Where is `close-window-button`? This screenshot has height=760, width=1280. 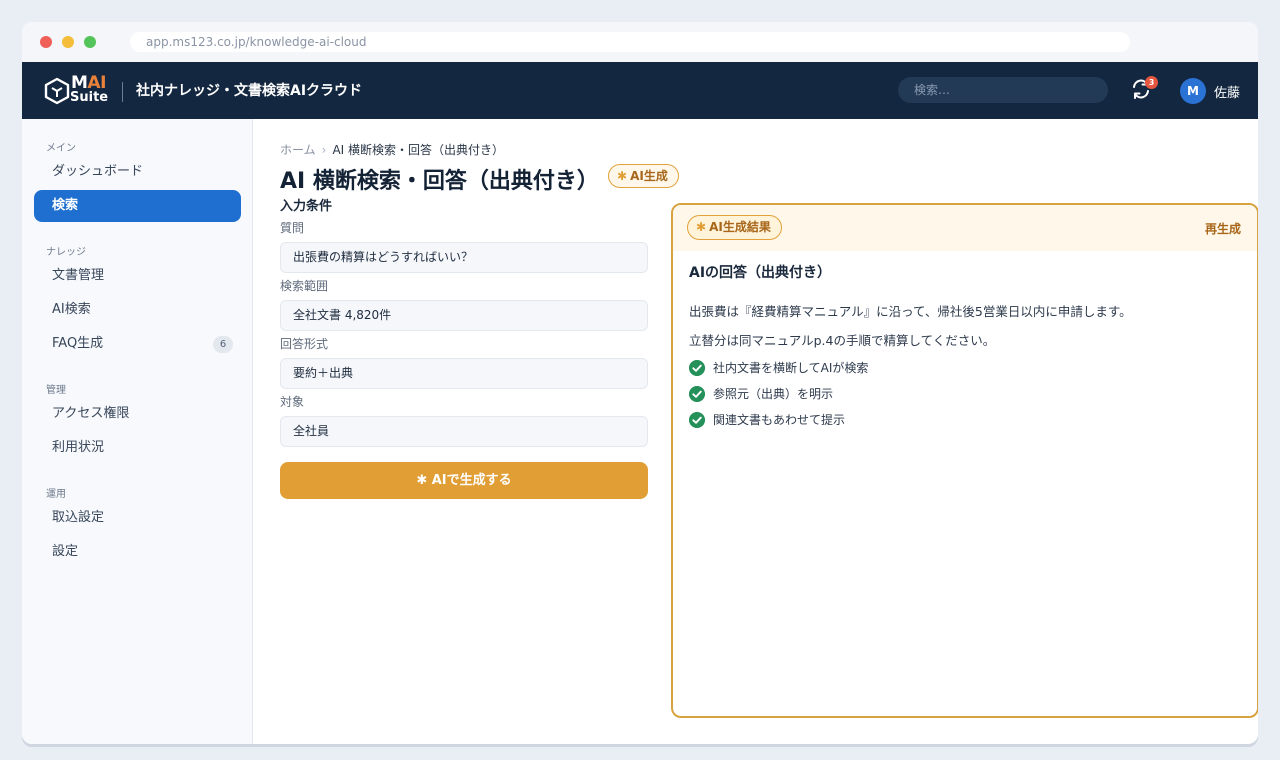
close-window-button is located at coordinates (46, 42).